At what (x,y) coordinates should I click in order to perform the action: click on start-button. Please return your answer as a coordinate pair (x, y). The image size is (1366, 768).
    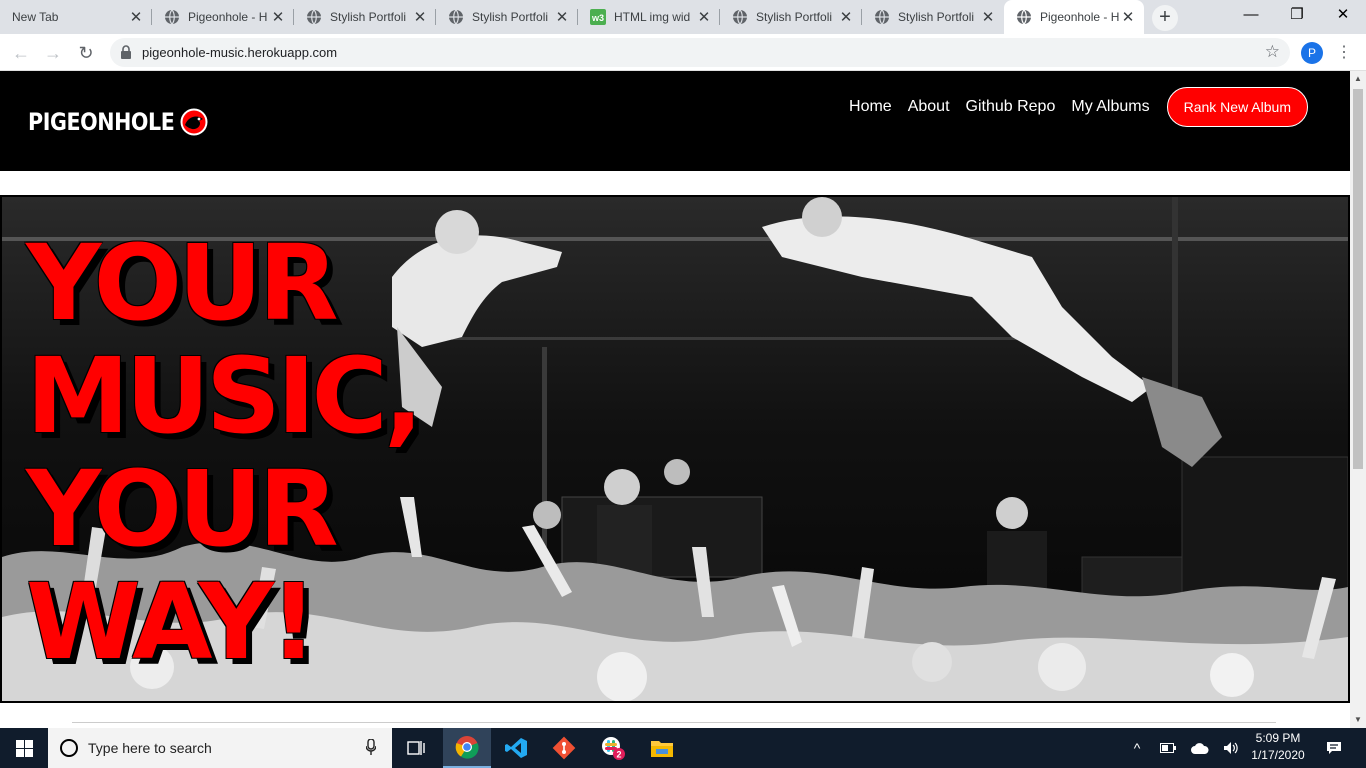
    Looking at the image, I should click on (24, 748).